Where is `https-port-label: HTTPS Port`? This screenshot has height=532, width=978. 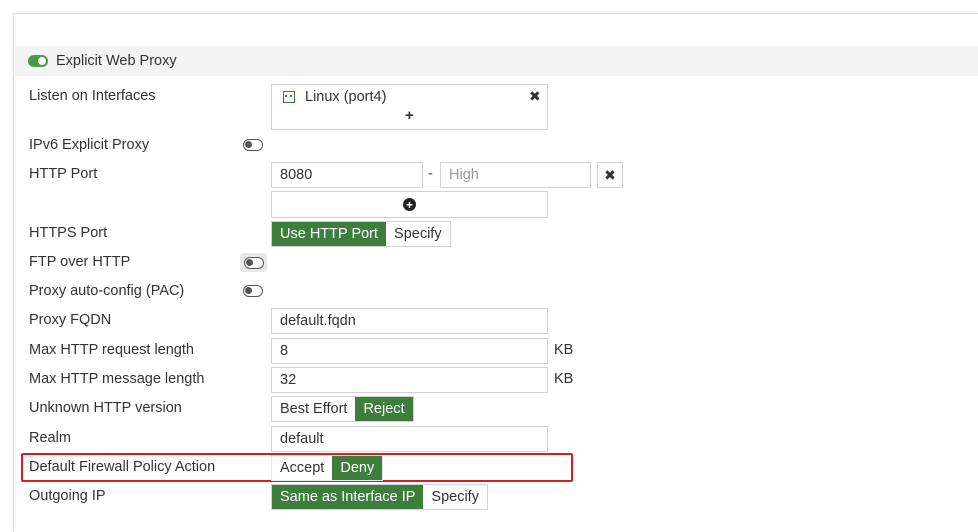
https-port-label: HTTPS Port is located at coordinates (68, 233).